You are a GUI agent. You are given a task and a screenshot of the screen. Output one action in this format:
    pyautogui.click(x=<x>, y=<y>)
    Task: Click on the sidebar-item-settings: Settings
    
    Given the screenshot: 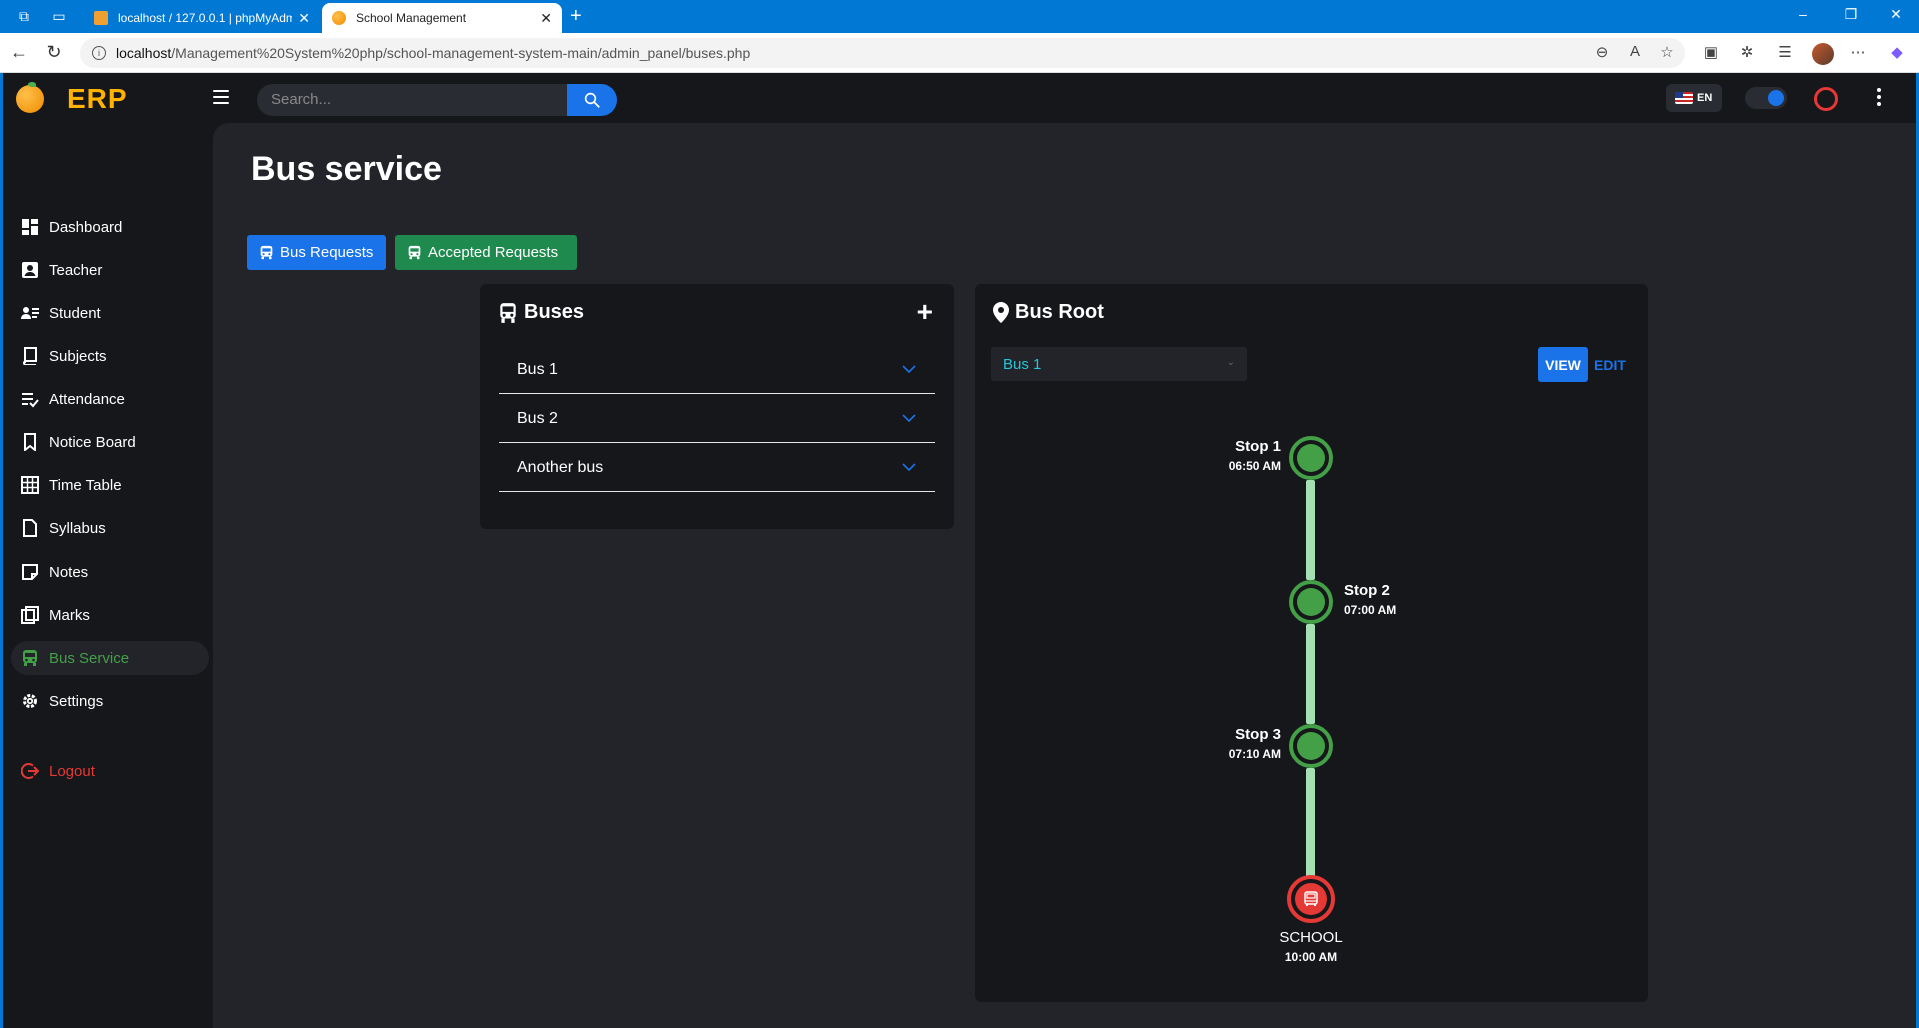 What is the action you would take?
    pyautogui.click(x=110, y=701)
    